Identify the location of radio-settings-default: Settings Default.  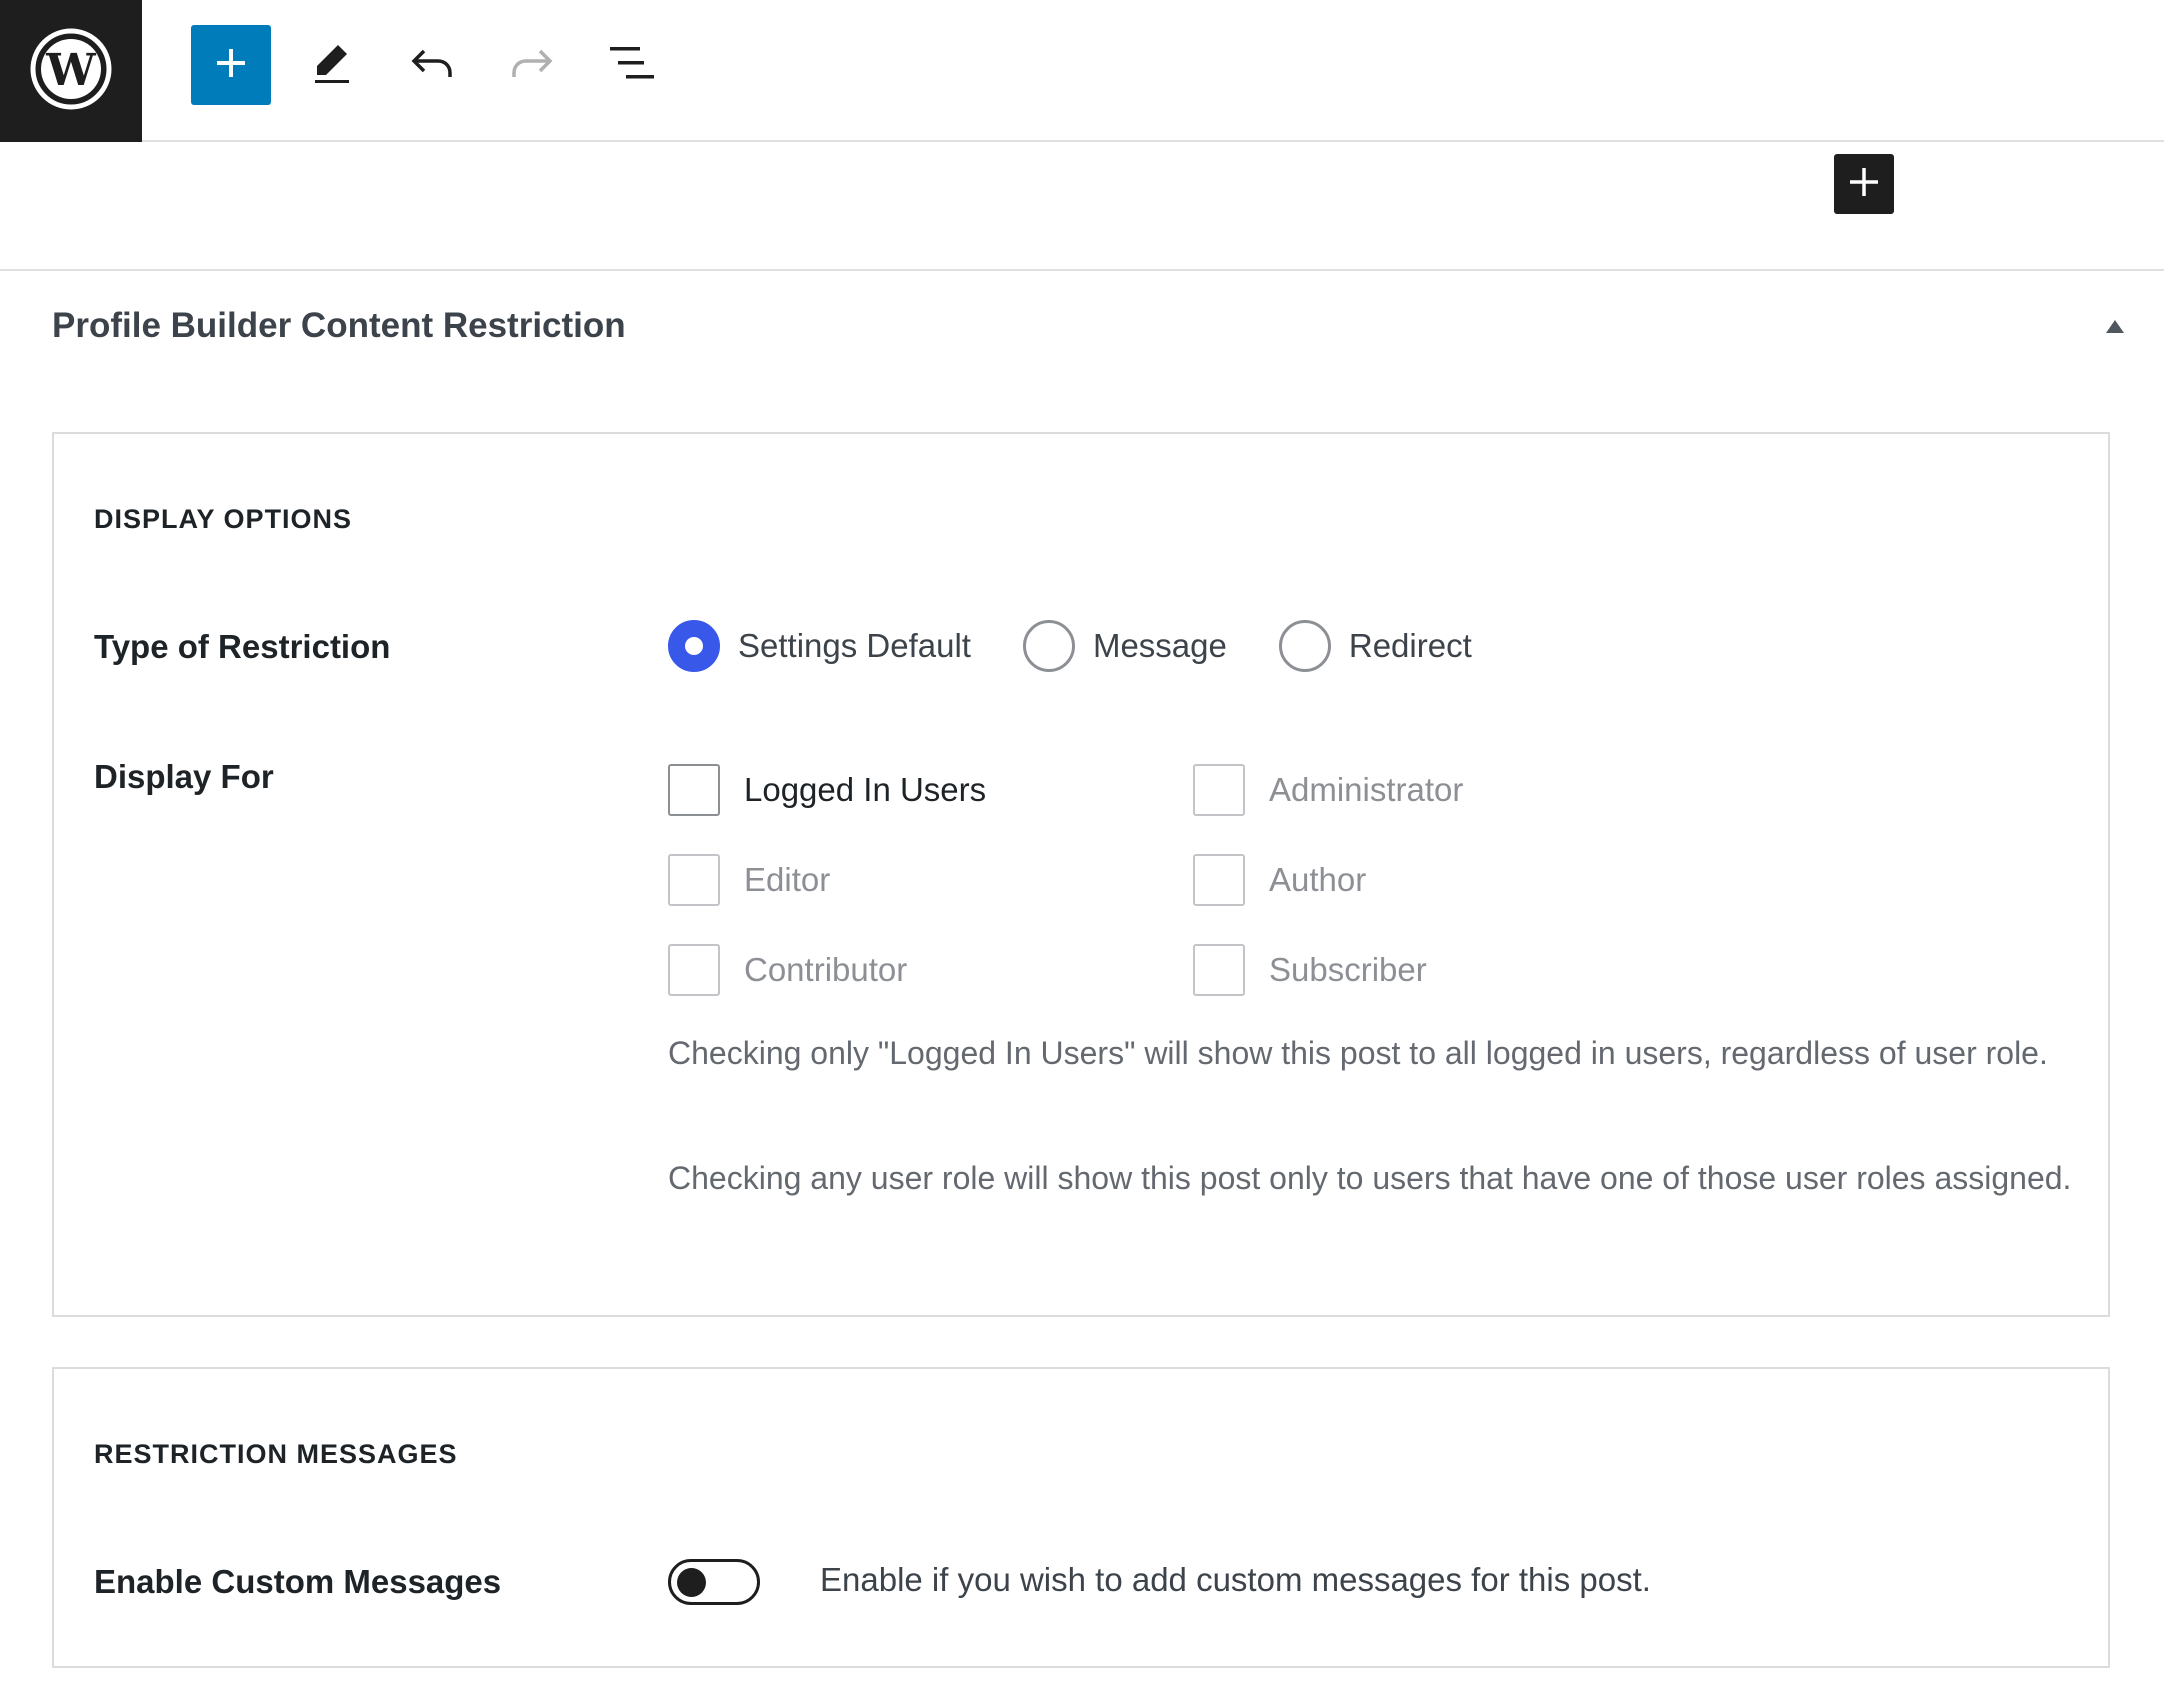
(819, 646).